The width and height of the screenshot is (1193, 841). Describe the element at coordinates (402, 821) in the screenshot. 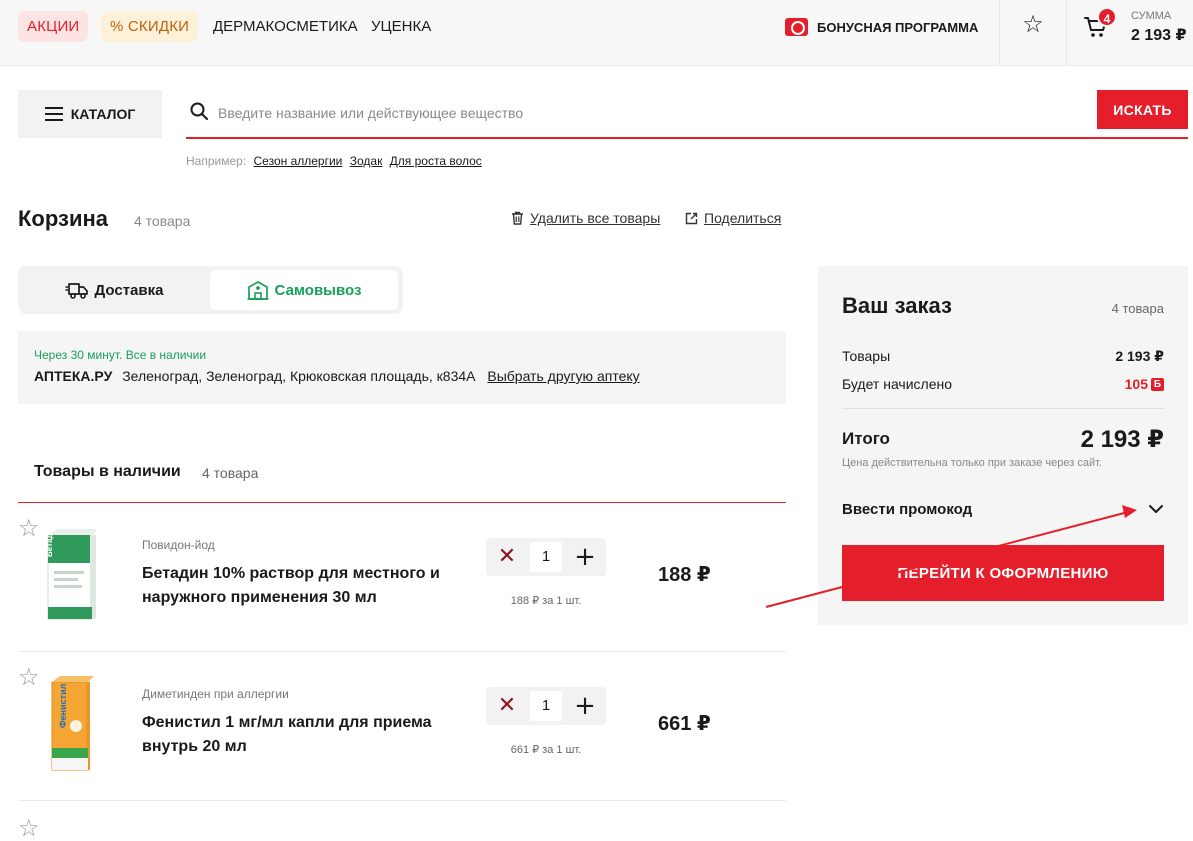

I see `cart-item: ☆` at that location.